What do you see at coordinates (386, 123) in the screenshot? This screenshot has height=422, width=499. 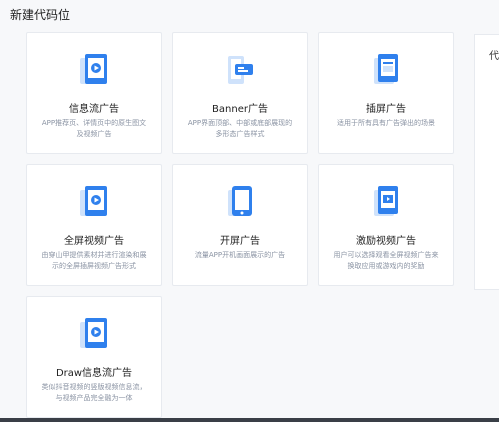 I see `card-description: 适用于所有具有广告弹出的场景` at bounding box center [386, 123].